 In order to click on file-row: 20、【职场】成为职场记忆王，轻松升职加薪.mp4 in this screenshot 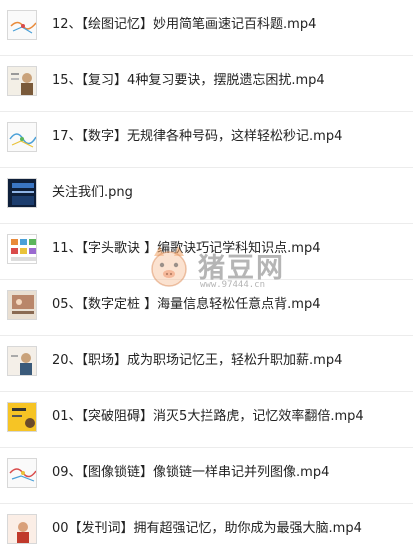, I will do `click(206, 364)`.